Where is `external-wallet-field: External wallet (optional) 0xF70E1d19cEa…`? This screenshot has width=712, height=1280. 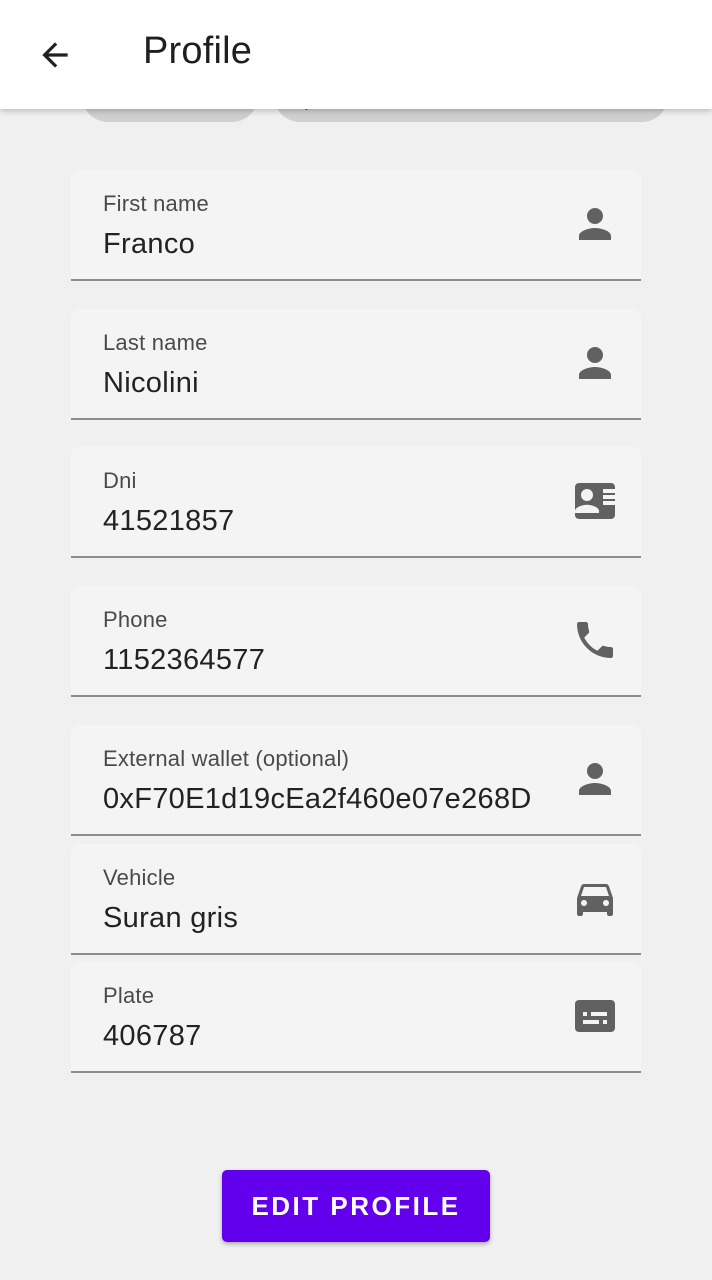 external-wallet-field: External wallet (optional) 0xF70E1d19cEa… is located at coordinates (356, 780).